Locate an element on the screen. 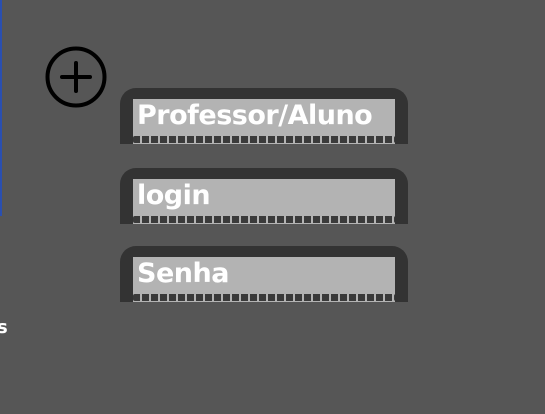 The image size is (545, 414). add-button is located at coordinates (76, 77).